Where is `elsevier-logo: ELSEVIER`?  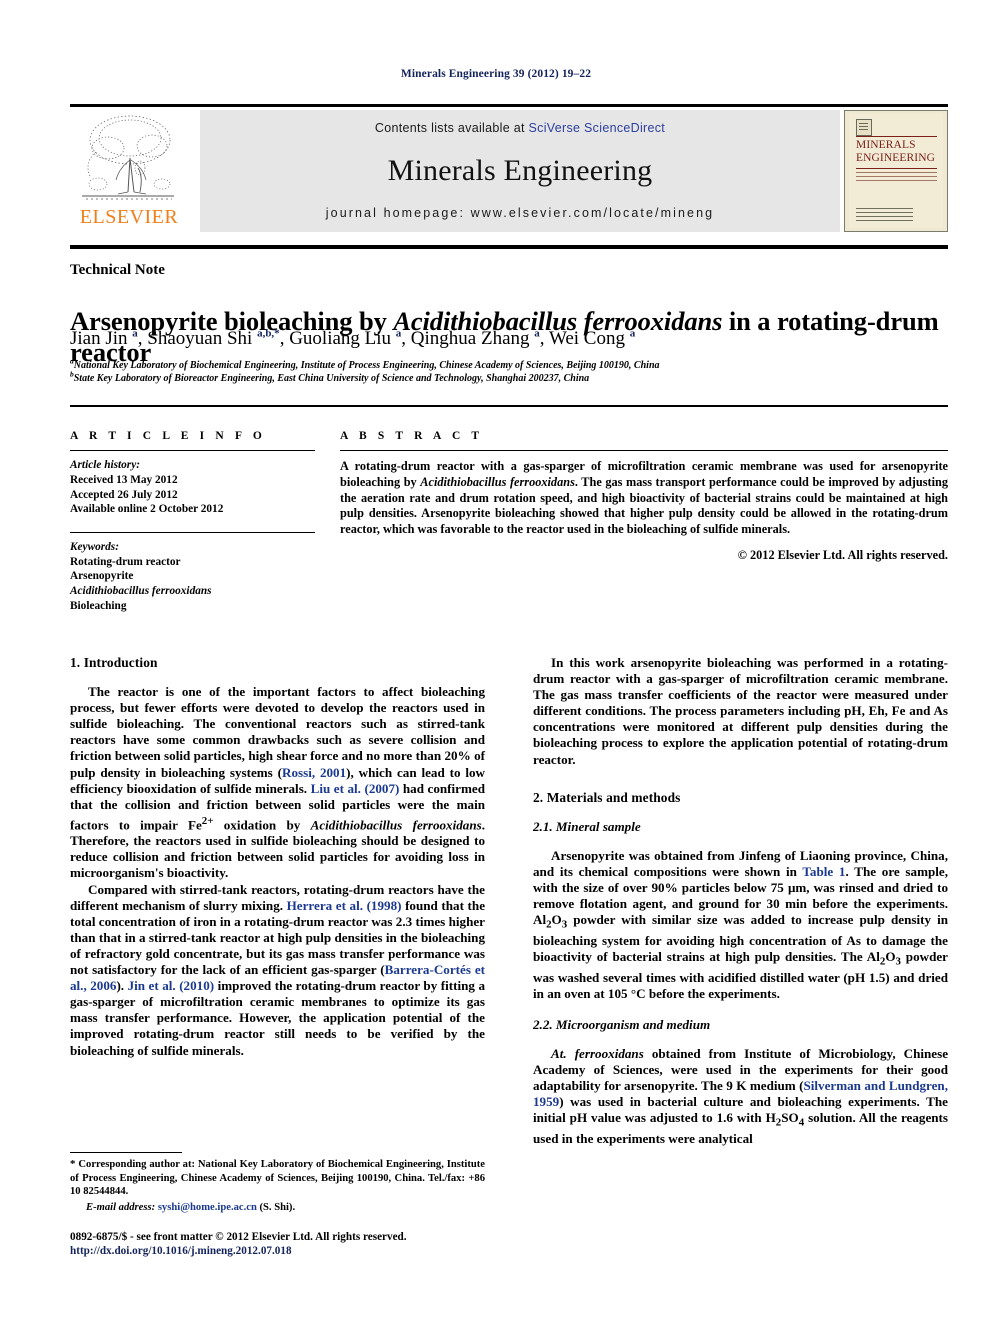
elsevier-logo: ELSEVIER is located at coordinates (129, 171).